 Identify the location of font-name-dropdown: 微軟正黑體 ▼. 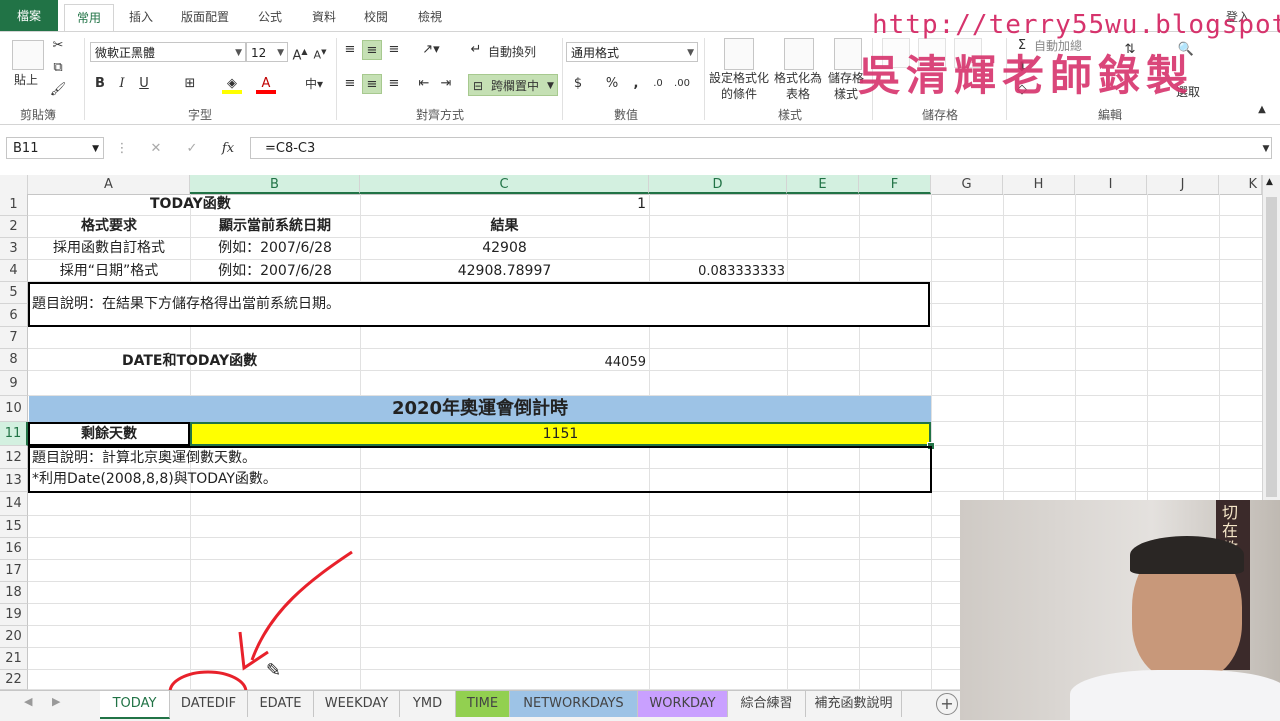
(168, 52).